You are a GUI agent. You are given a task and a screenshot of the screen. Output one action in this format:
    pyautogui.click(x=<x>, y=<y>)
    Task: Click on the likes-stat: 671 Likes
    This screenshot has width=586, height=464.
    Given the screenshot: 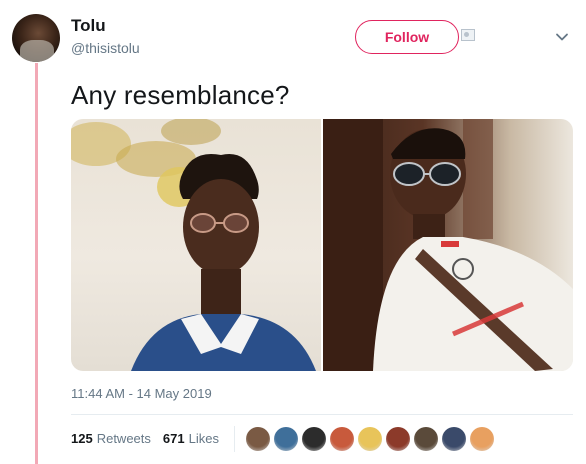 What is the action you would take?
    pyautogui.click(x=191, y=438)
    